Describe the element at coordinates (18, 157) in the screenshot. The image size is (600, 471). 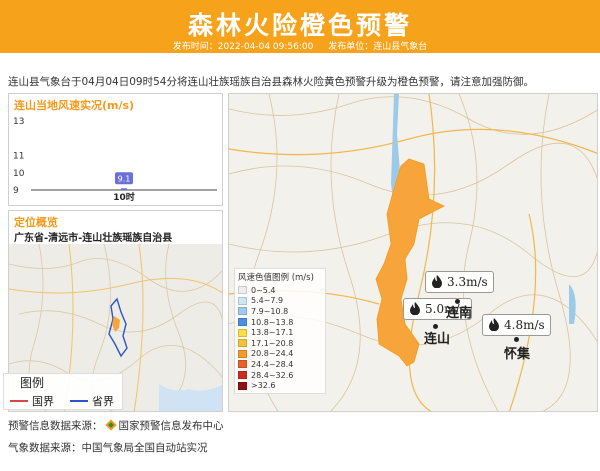
I see `y-tick-label: 11` at that location.